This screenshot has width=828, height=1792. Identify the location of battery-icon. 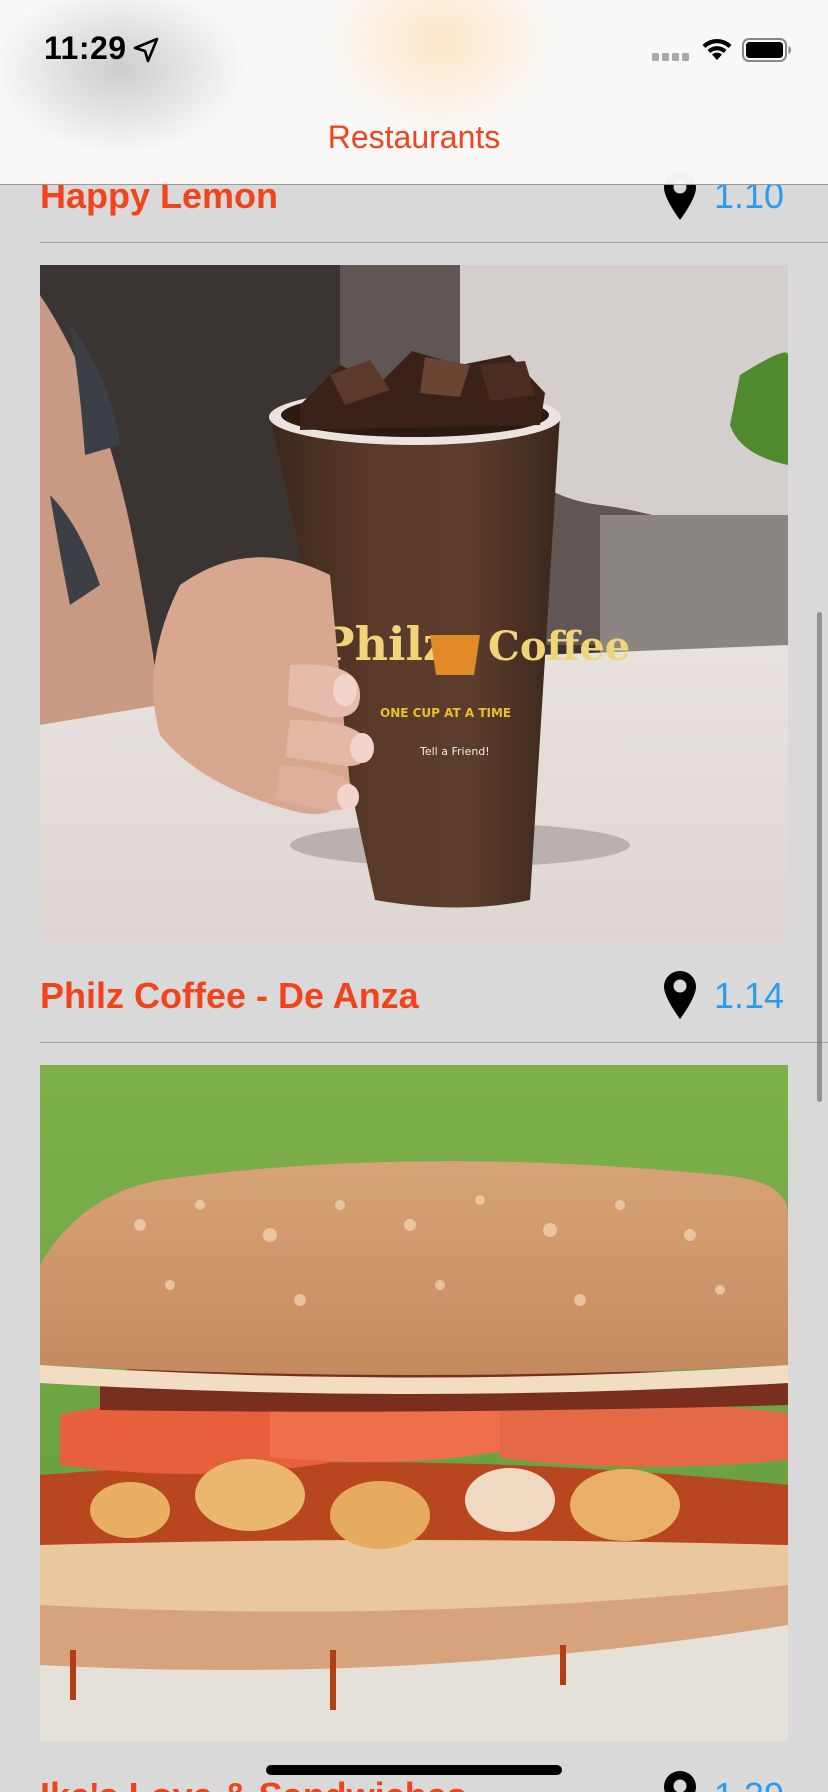
(766, 50).